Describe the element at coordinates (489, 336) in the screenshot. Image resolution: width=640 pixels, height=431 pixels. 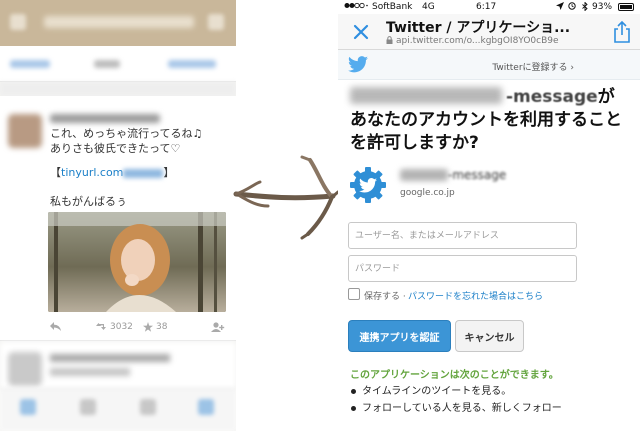
I see `cancel-button: キャンセル` at that location.